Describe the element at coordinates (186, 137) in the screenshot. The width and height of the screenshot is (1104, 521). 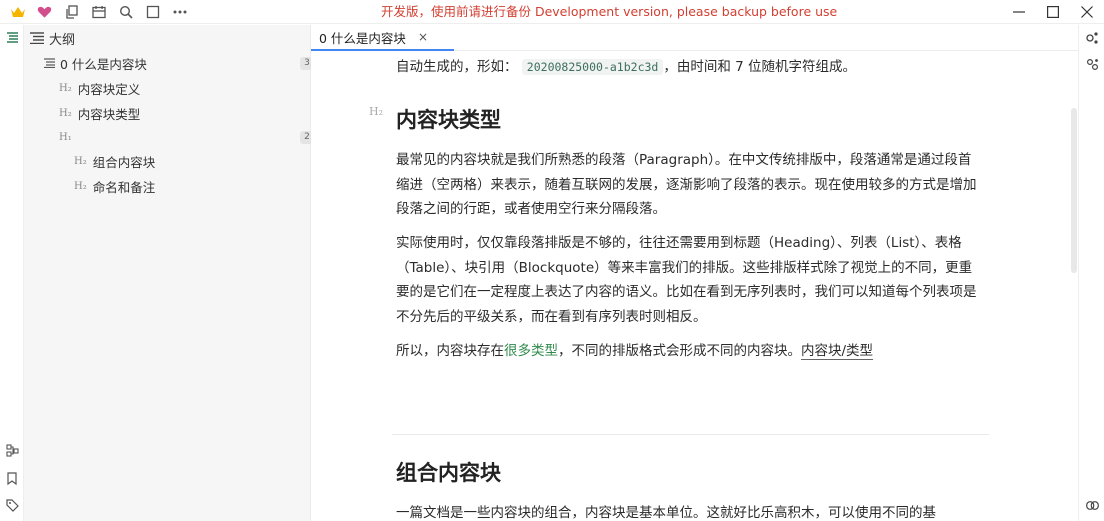
I see `outline-item-h1: H₁ 2` at that location.